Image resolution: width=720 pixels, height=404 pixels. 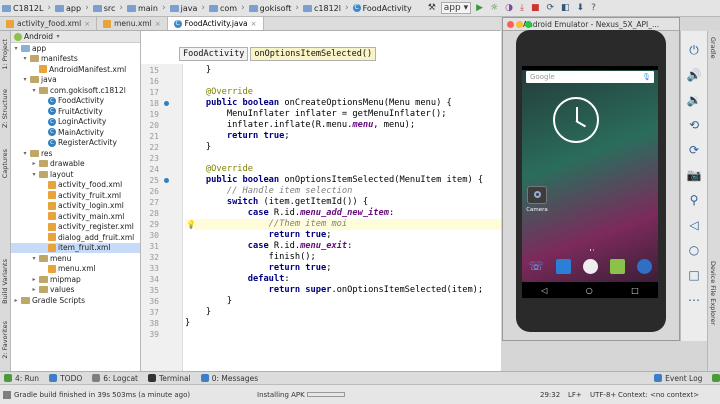 What do you see at coordinates (115, 378) in the screenshot?
I see `tool-window-button: 6: Logcat` at bounding box center [115, 378].